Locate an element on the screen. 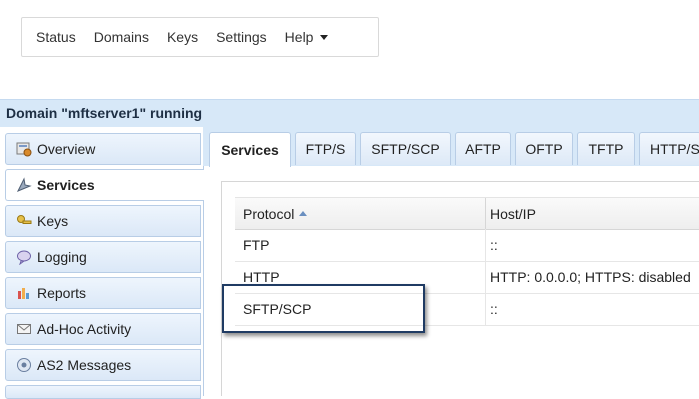 The height and width of the screenshot is (399, 699). table-row: FTP :: is located at coordinates (467, 245).